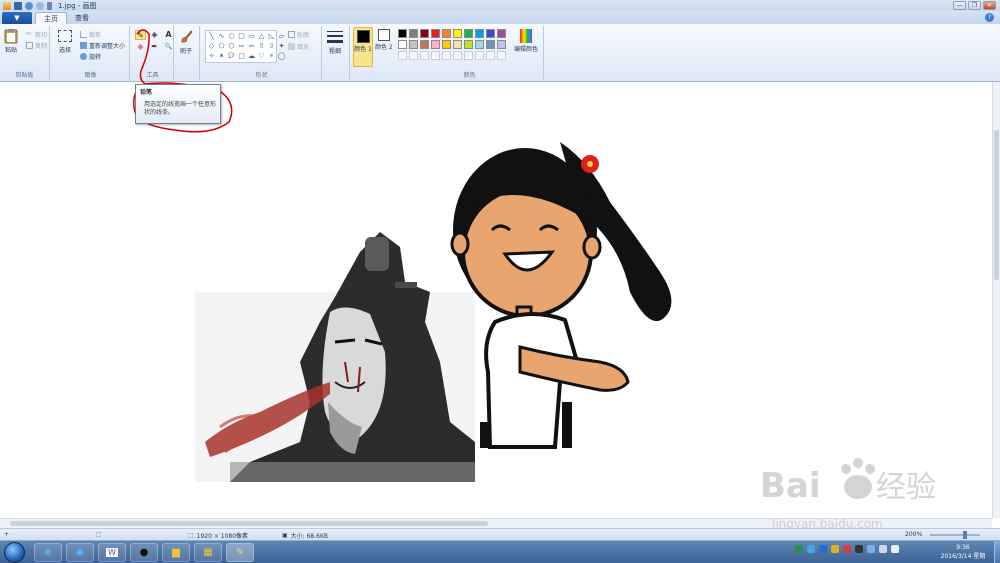 The width and height of the screenshot is (1000, 563). I want to click on copy-button: 复制, so click(36, 45).